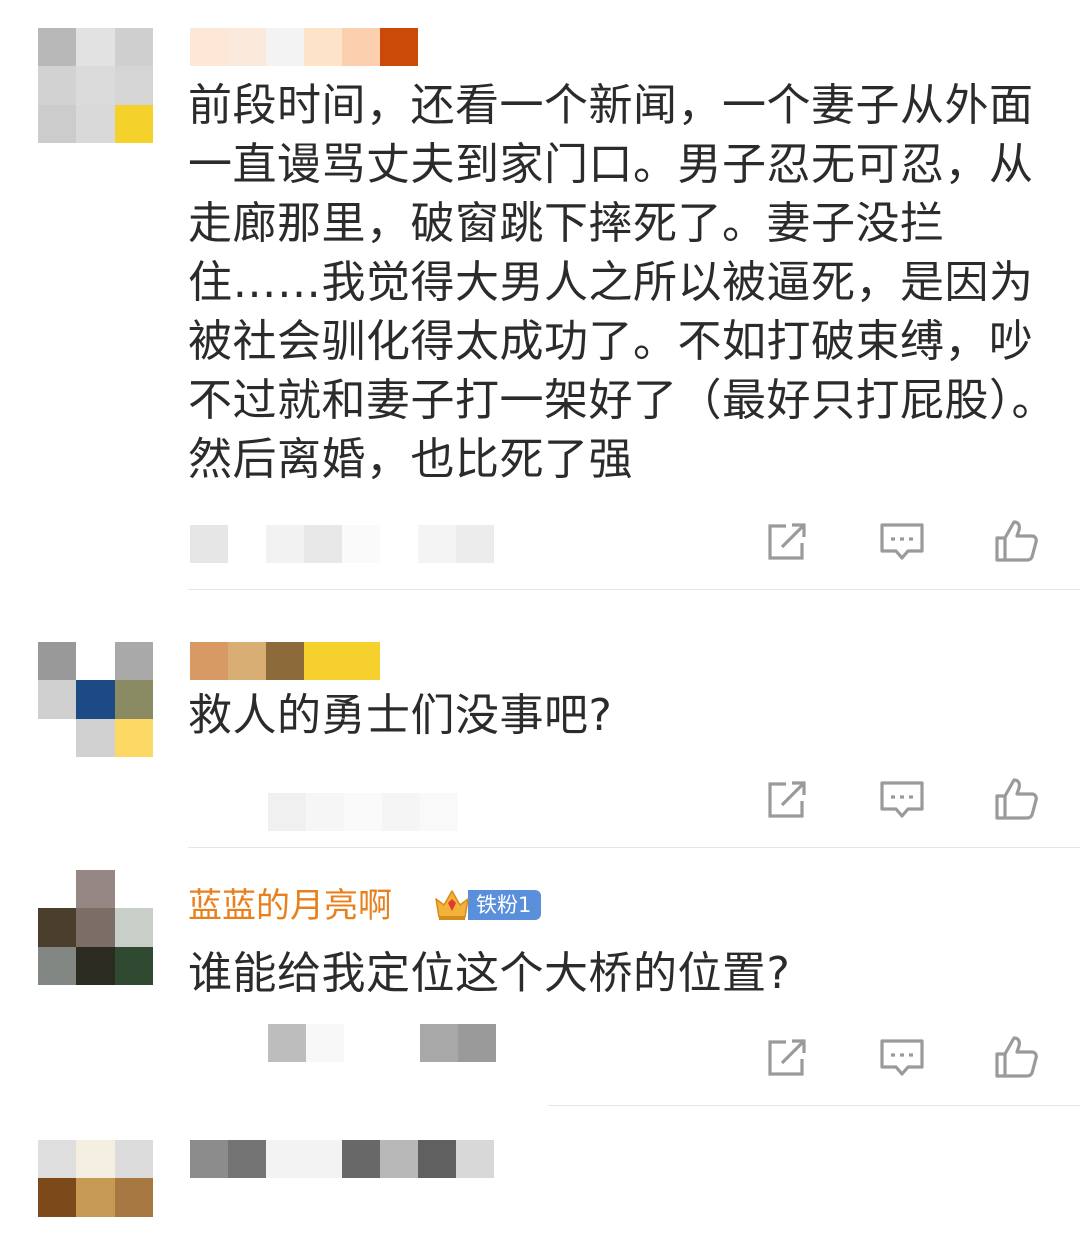  I want to click on comment-text: 救人的勇士们没事吧?, so click(400, 715).